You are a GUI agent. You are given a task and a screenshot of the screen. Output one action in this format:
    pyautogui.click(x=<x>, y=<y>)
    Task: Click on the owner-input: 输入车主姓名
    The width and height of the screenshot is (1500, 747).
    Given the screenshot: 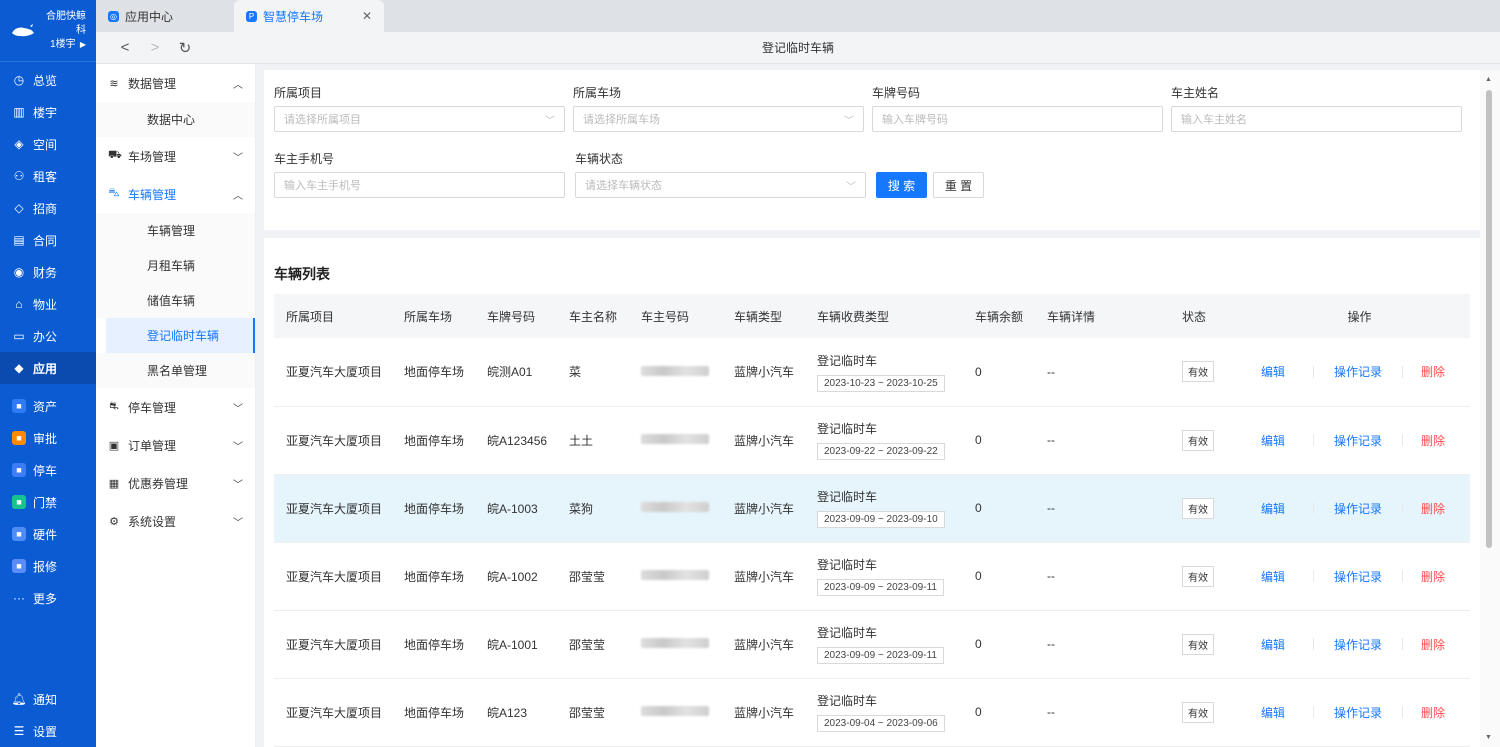 What is the action you would take?
    pyautogui.click(x=1316, y=119)
    